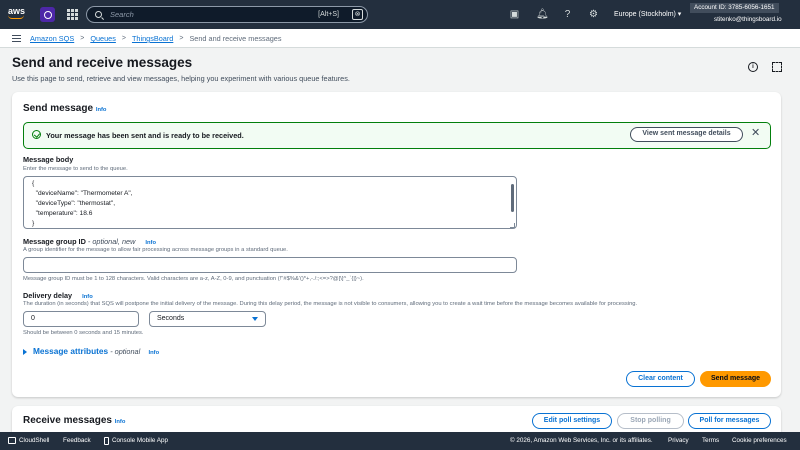  I want to click on footer-cloudshell: CloudShell, so click(34, 440).